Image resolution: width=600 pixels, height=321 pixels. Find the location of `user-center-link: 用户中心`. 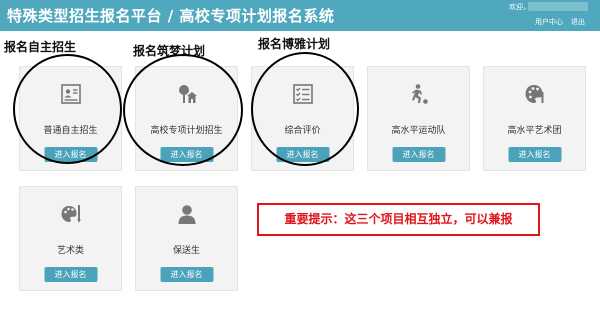

user-center-link: 用户中心 is located at coordinates (549, 22).